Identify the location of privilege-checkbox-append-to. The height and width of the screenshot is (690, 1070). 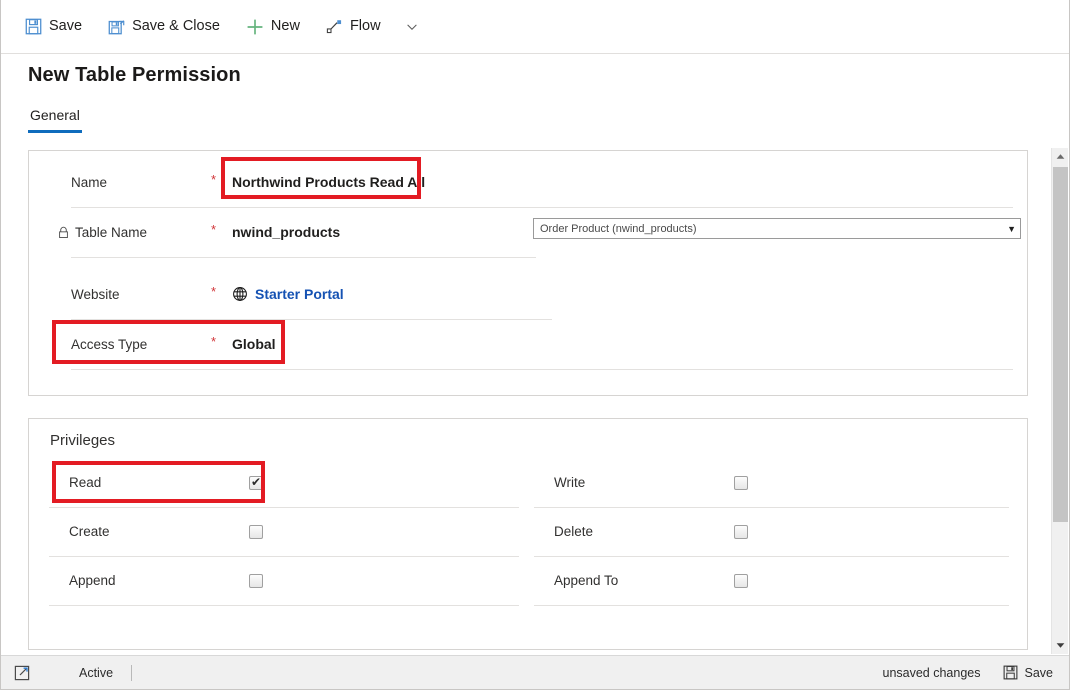
(741, 580).